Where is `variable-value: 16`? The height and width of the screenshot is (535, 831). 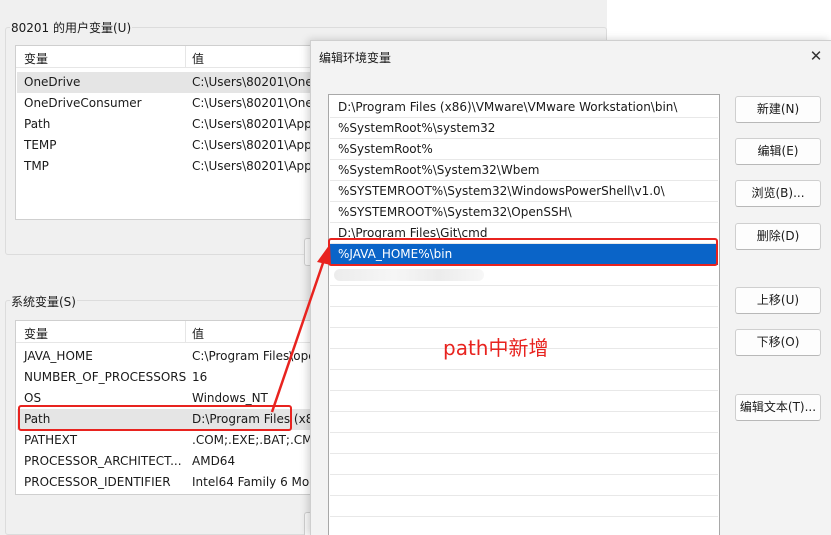
variable-value: 16 is located at coordinates (200, 377).